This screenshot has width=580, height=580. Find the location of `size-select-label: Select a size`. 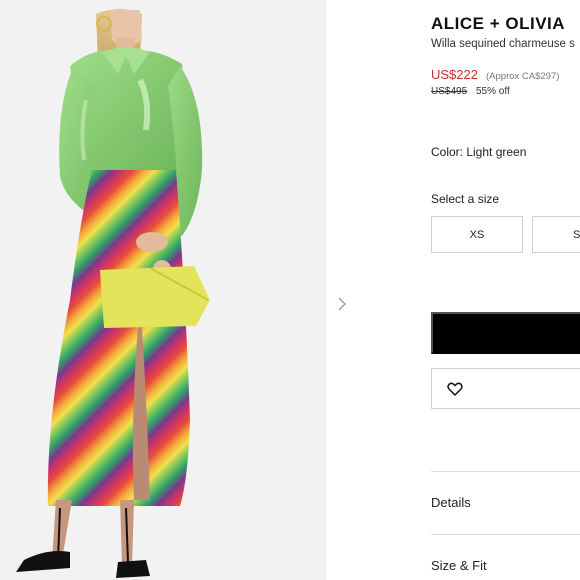

size-select-label: Select a size is located at coordinates (465, 199).